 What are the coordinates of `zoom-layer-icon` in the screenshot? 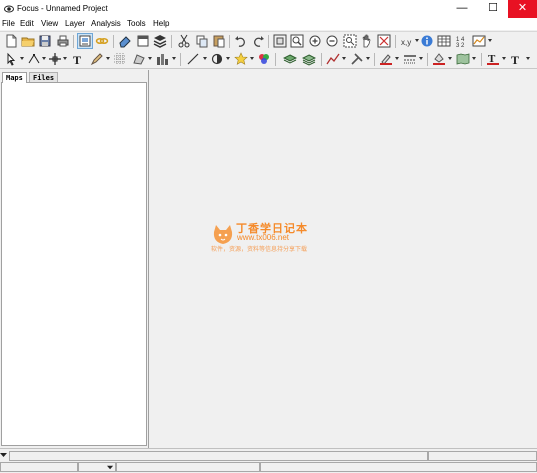 It's located at (297, 41).